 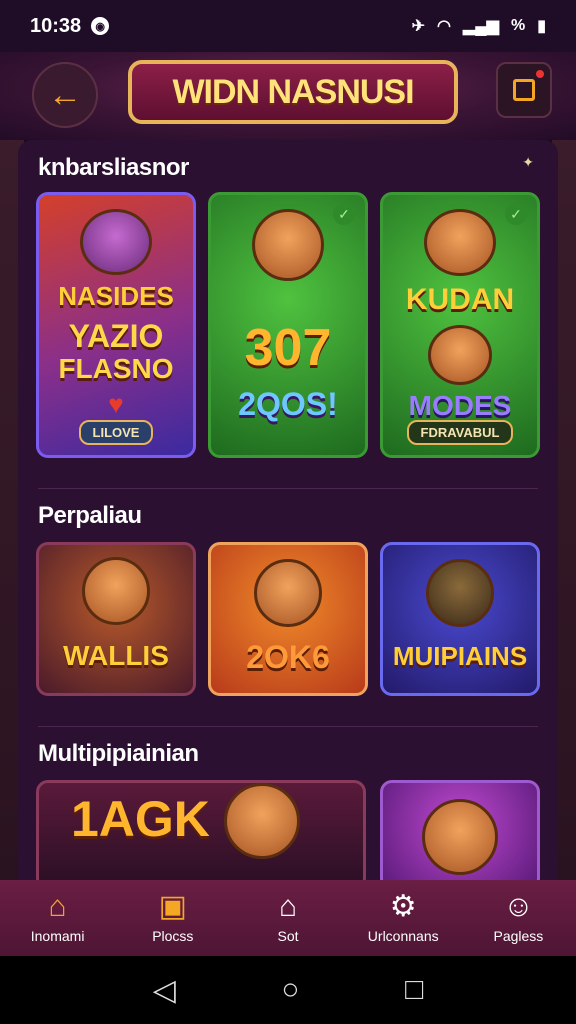 I want to click on home-circle-icon: ○, so click(x=290, y=990).